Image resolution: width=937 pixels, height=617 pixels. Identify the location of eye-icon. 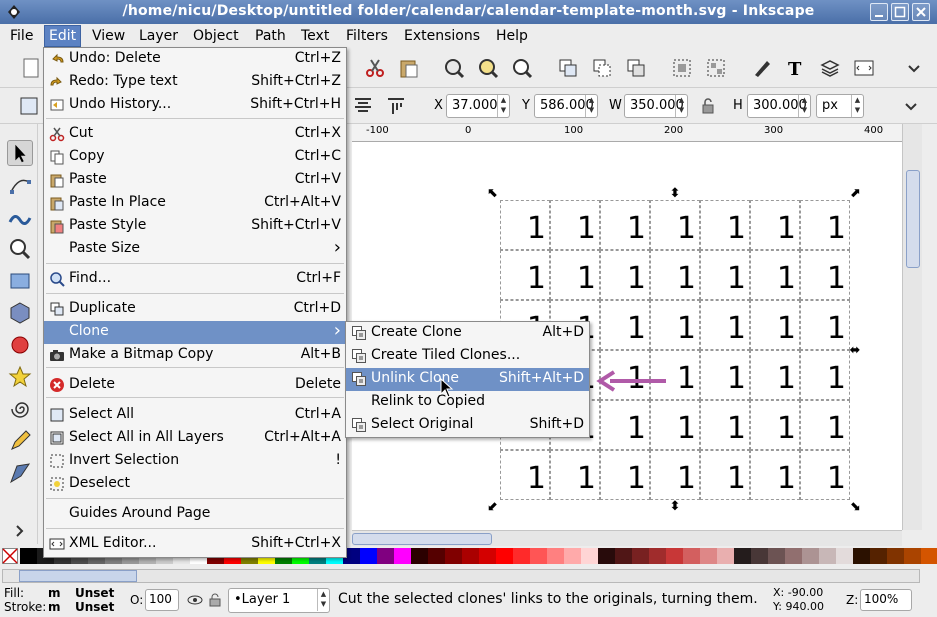
(195, 600).